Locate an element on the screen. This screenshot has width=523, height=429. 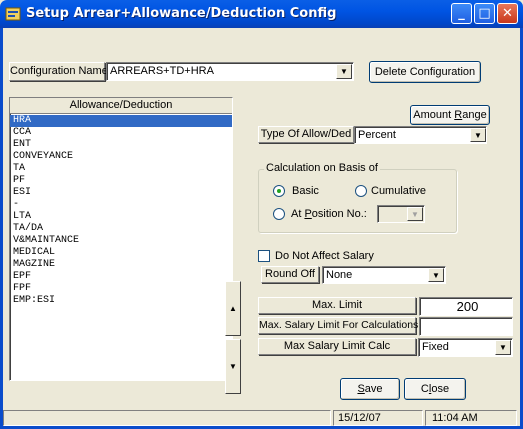
list-item: LTA is located at coordinates (121, 217).